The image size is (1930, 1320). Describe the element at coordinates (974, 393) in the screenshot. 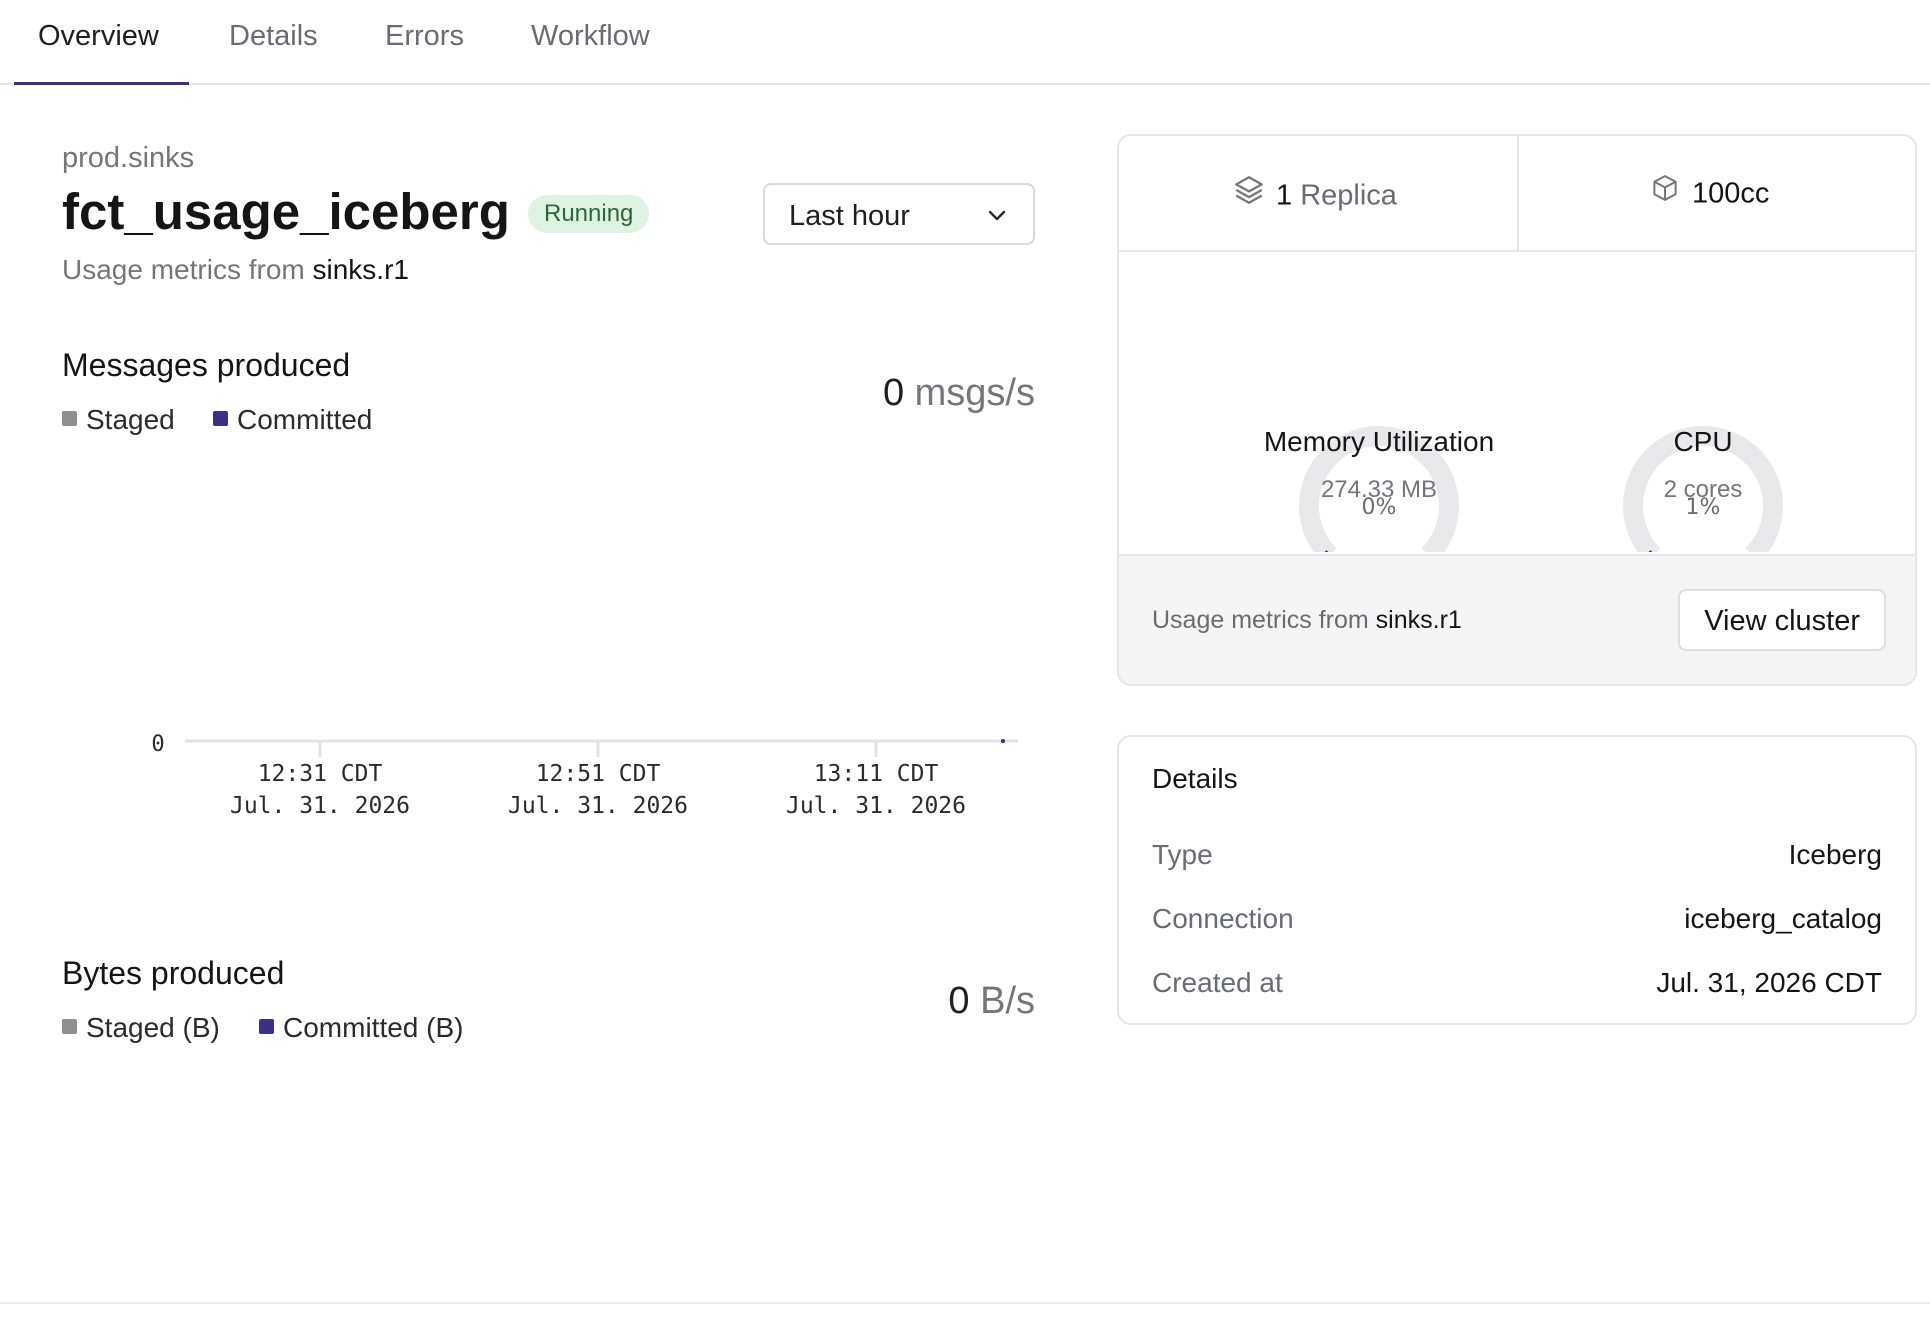

I see `messages-rate-unit: msgs/s` at that location.